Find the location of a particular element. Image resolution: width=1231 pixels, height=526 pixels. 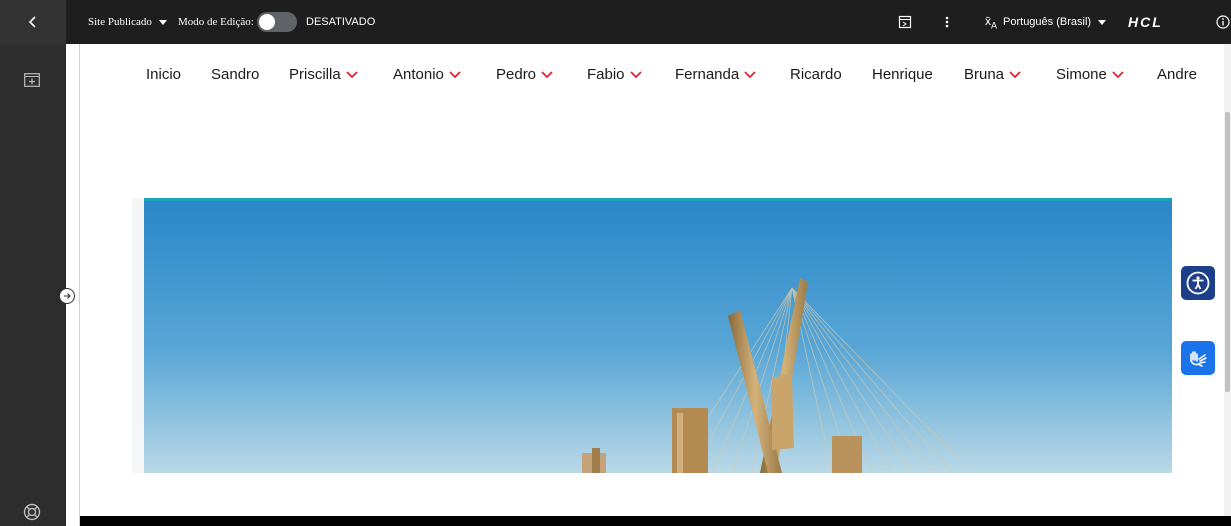

info-button is located at coordinates (1223, 22).